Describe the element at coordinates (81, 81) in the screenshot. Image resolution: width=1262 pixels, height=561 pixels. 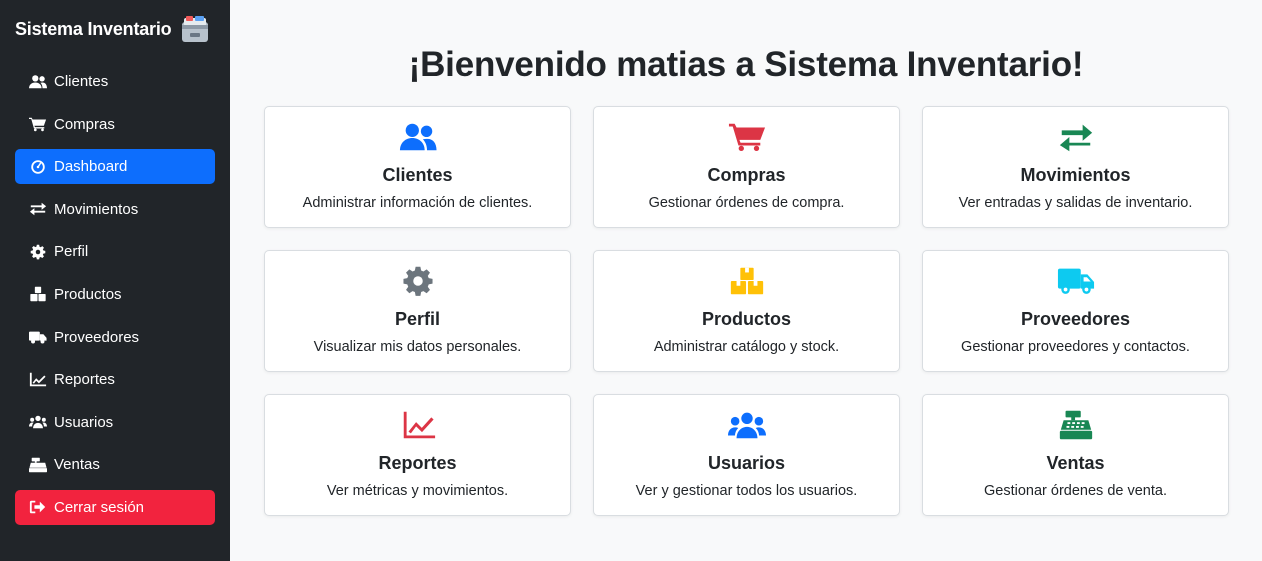
I see `sidebar-item-label: Clientes` at that location.